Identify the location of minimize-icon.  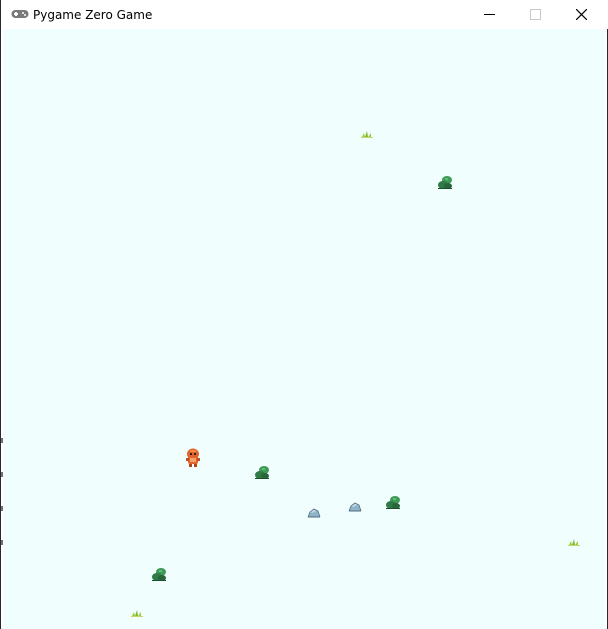
(489, 14).